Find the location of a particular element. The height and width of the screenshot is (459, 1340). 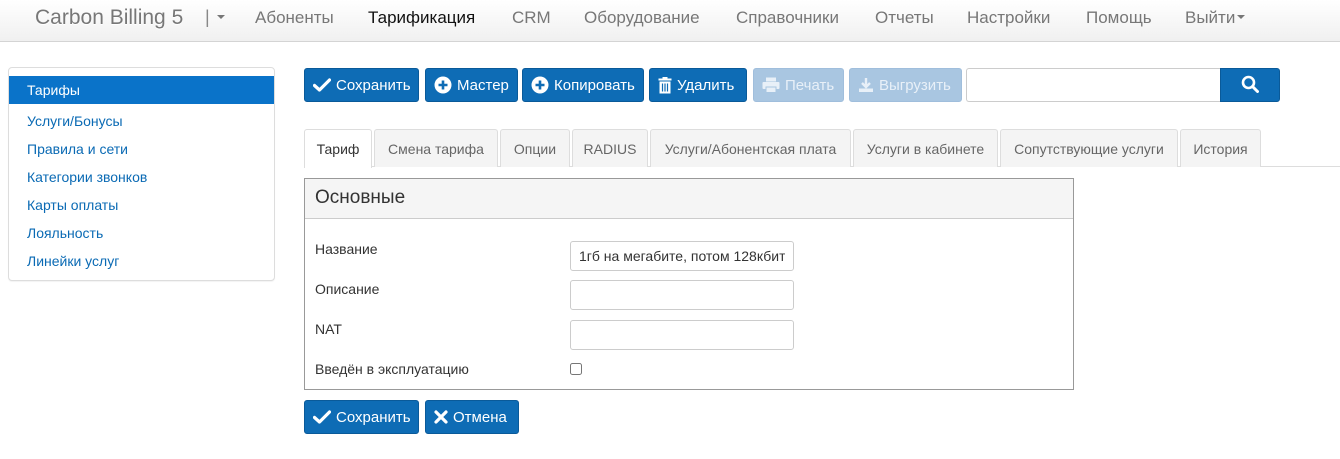

save-button: Сохранить is located at coordinates (361, 85).